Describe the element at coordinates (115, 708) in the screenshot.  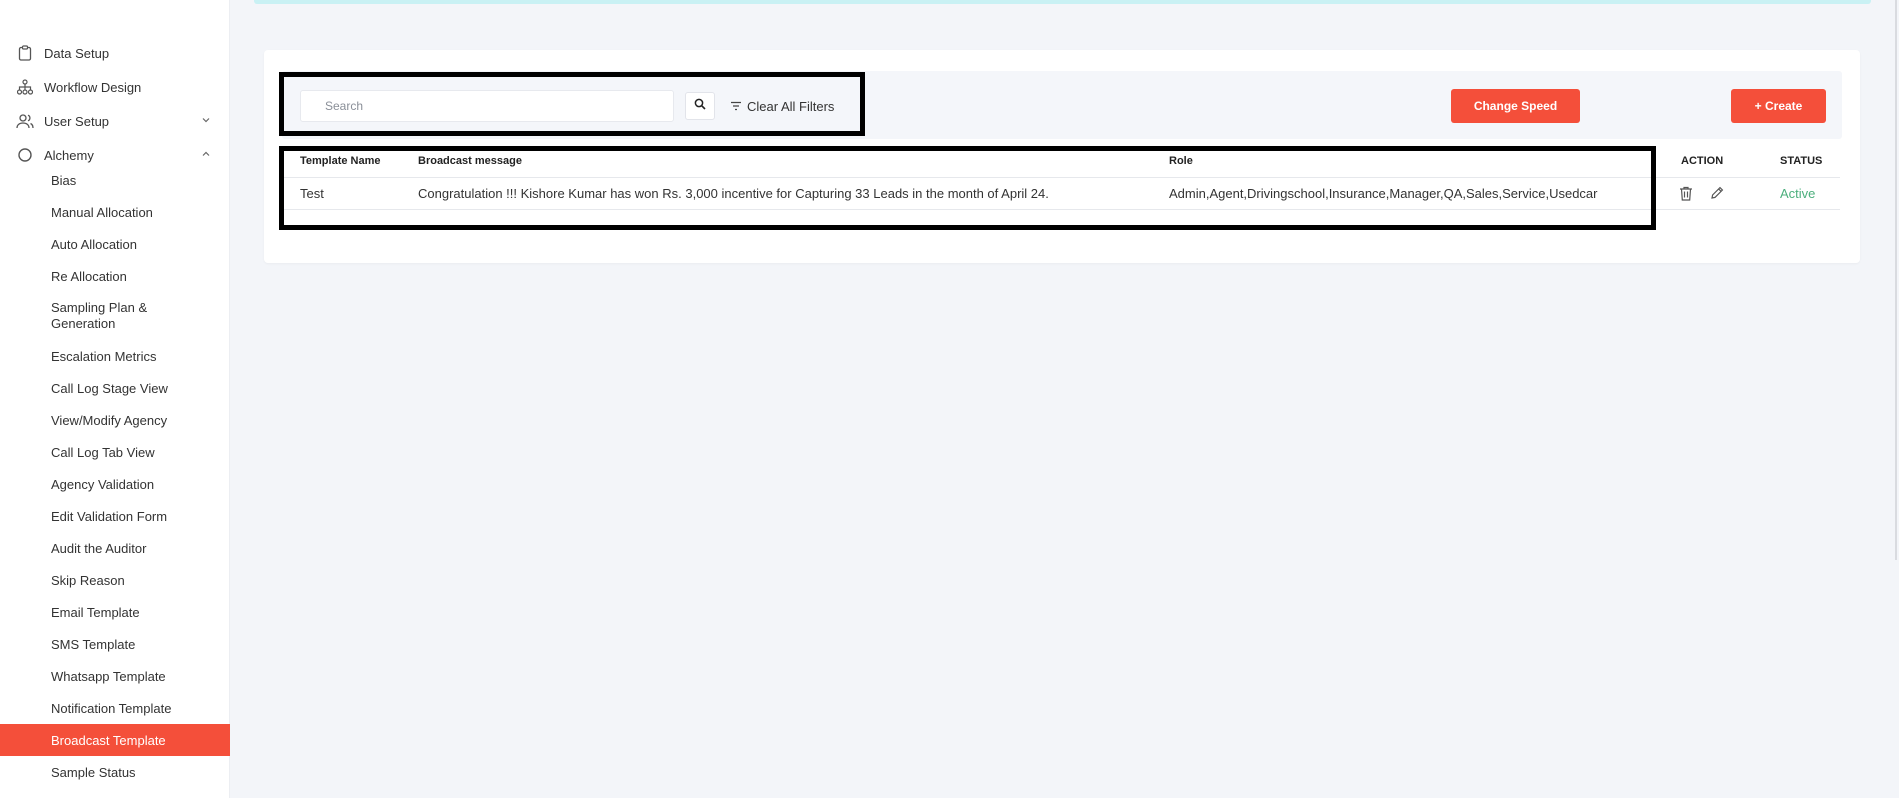
I see `sidebar-item-notification-template: Notification Template` at that location.